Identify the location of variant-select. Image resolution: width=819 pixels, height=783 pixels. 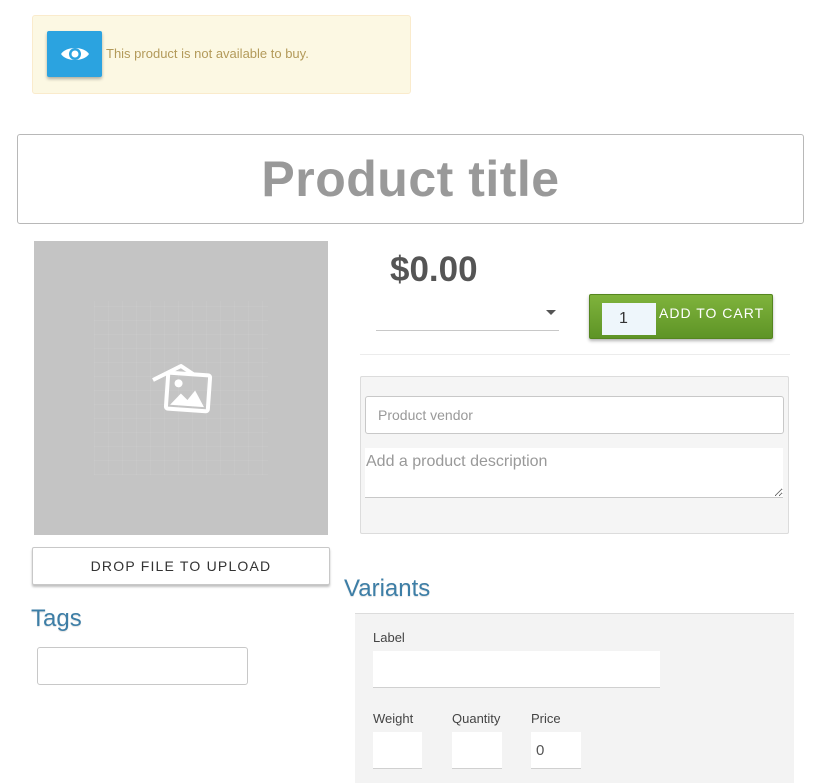
(467, 314).